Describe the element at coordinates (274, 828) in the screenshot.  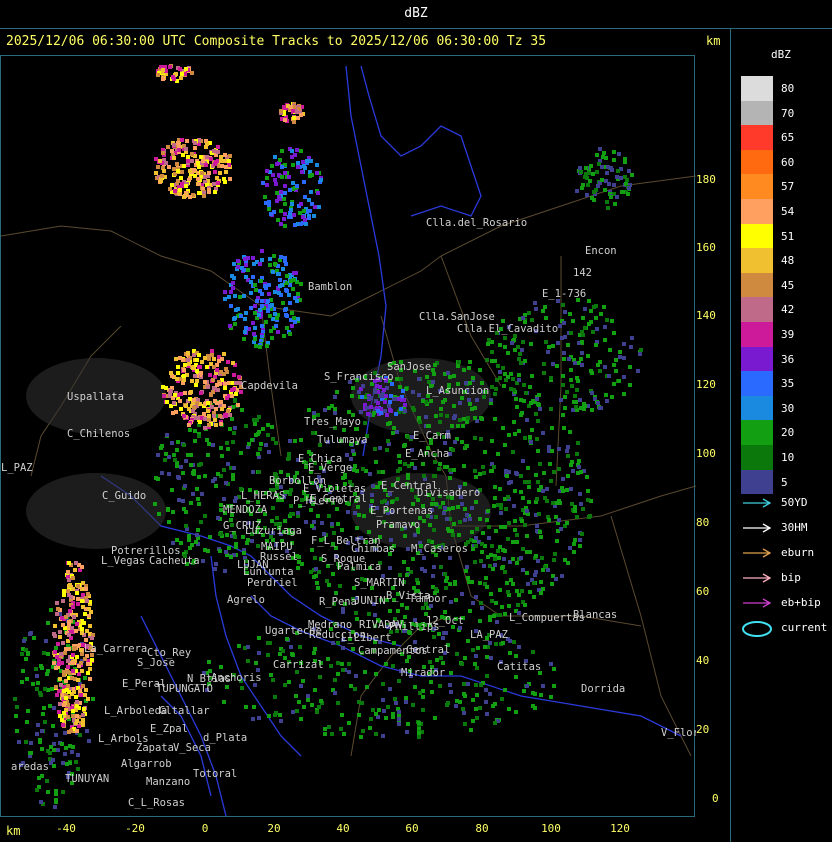
I see `x-axis-tick-label: 20` at that location.